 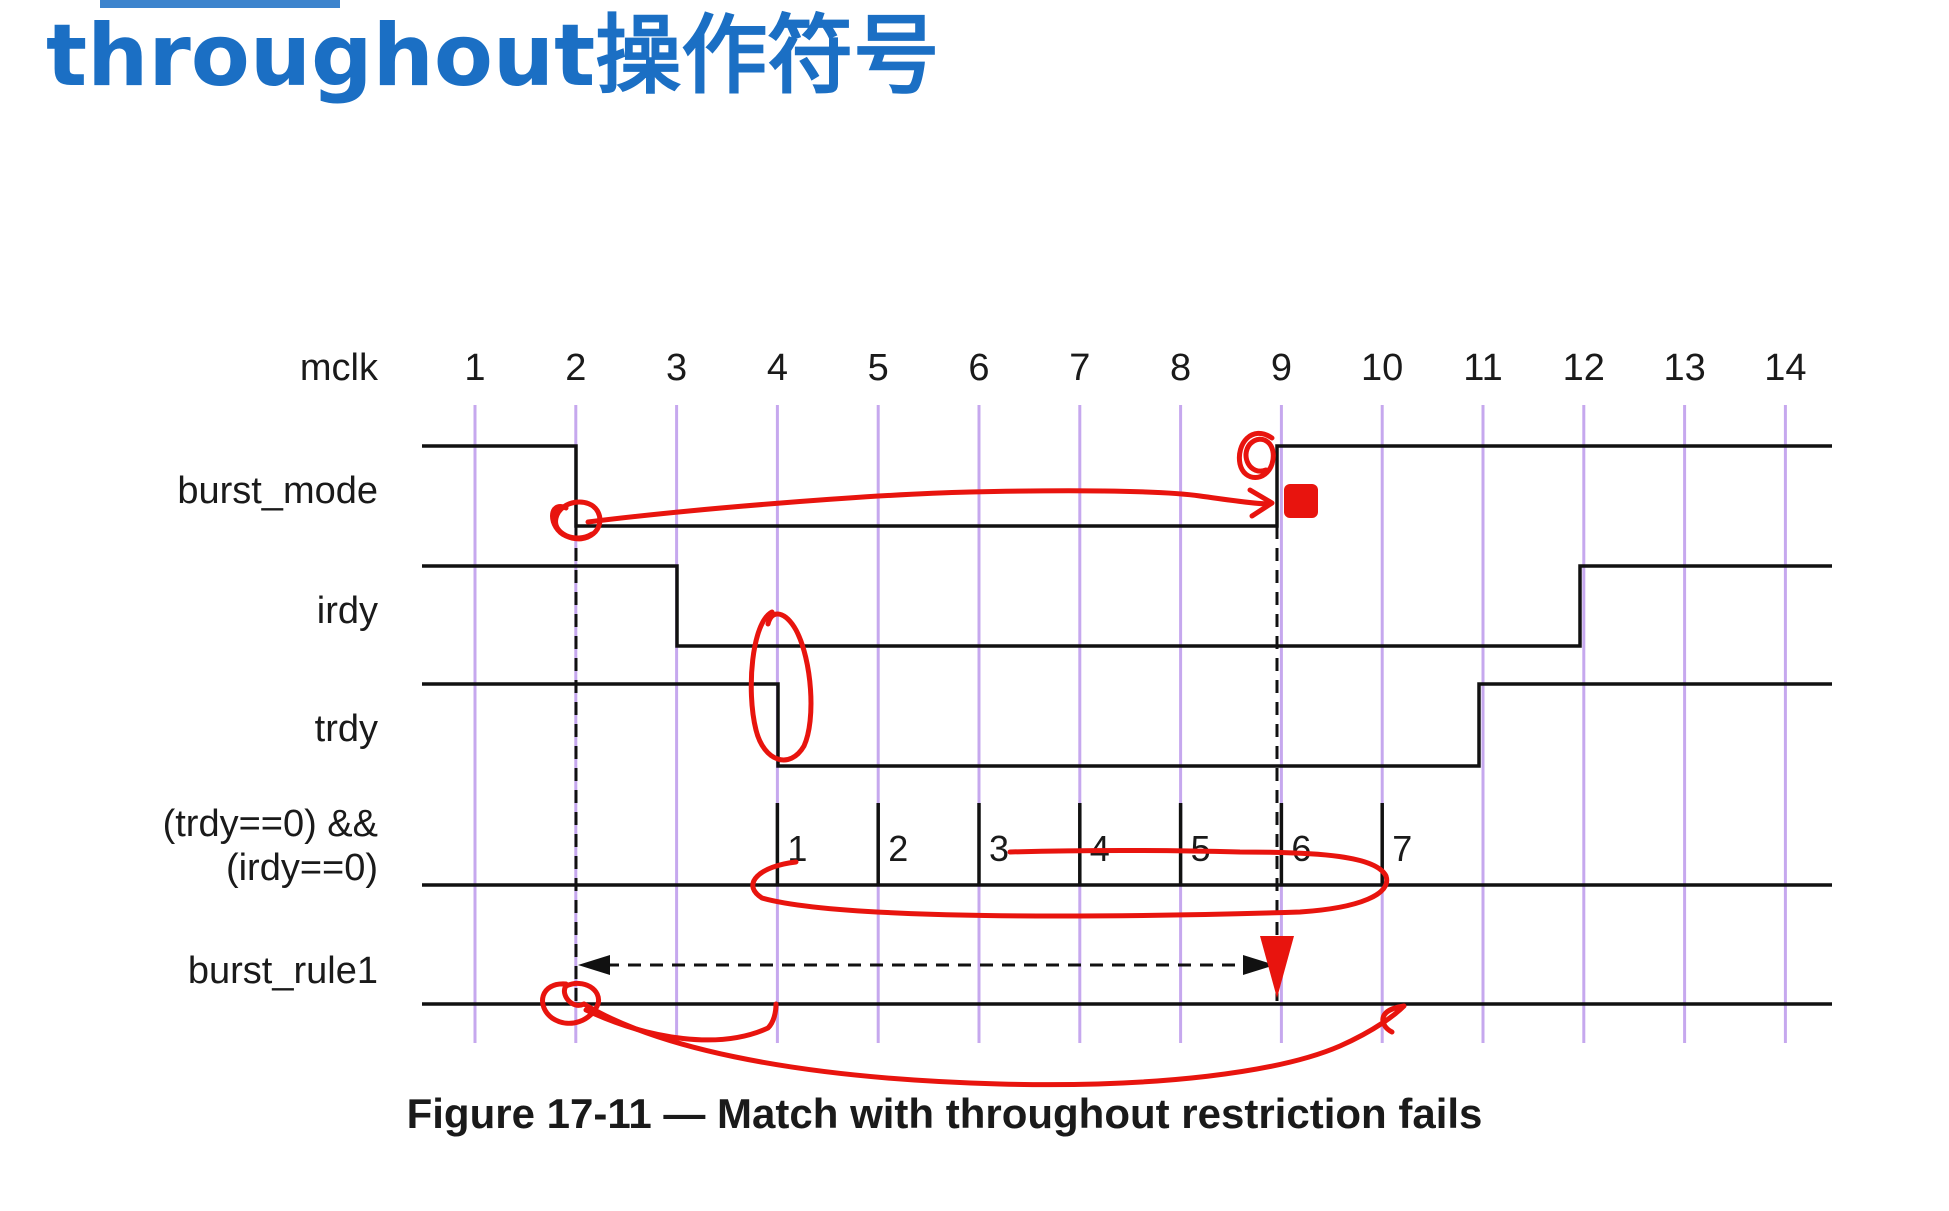 What do you see at coordinates (347, 611) in the screenshot?
I see `signal-label-irdy: irdy` at bounding box center [347, 611].